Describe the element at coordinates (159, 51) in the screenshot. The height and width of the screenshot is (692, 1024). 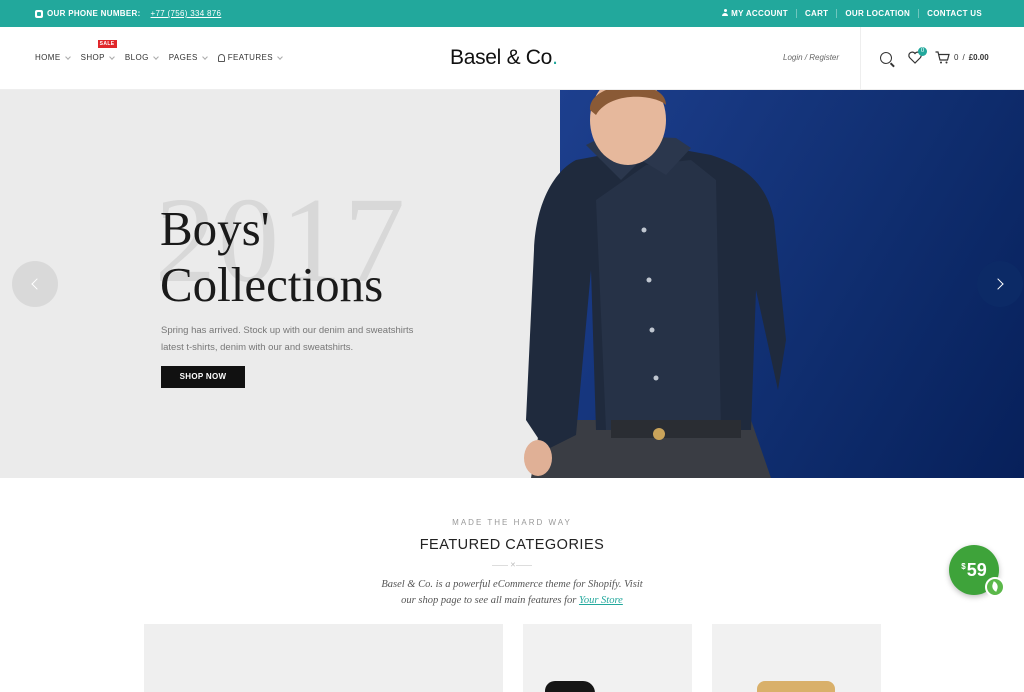
I see `main-nav: HOME SALE SHOP BLOG PAGES FEATURES` at that location.